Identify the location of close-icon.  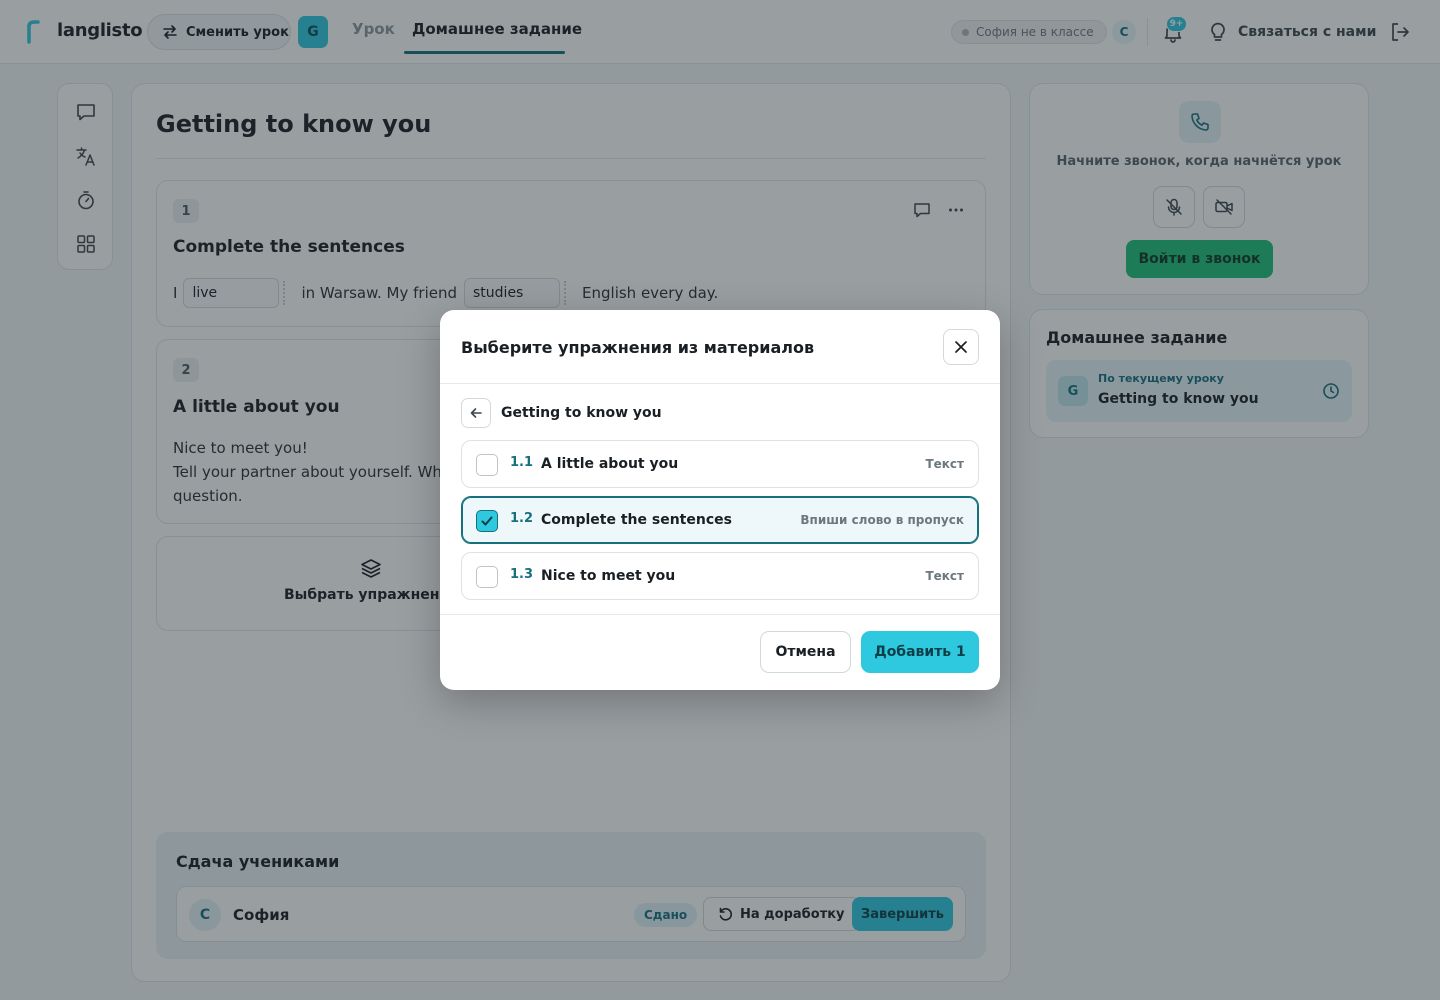
(961, 347).